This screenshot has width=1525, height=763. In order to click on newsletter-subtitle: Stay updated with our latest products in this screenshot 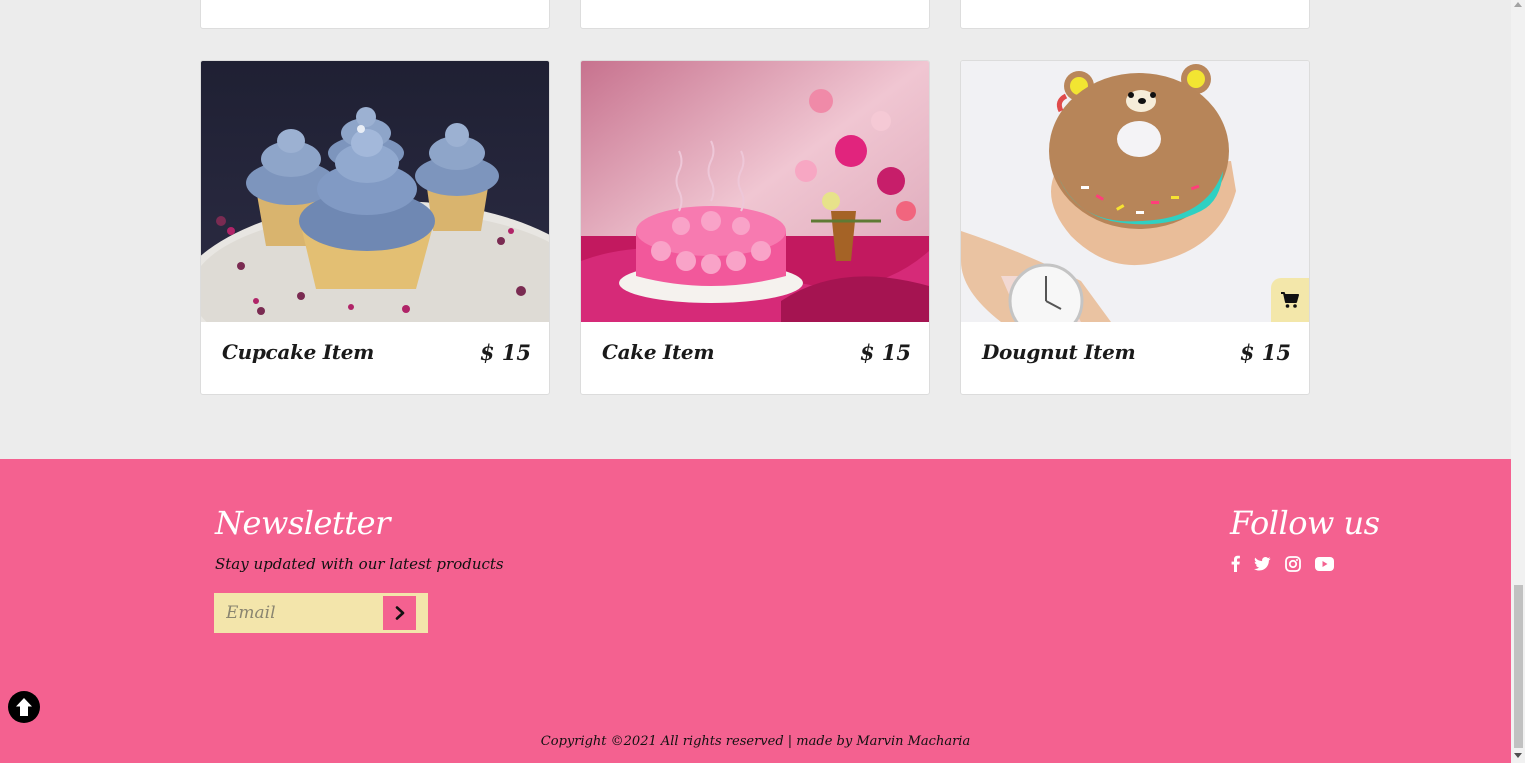, I will do `click(359, 564)`.